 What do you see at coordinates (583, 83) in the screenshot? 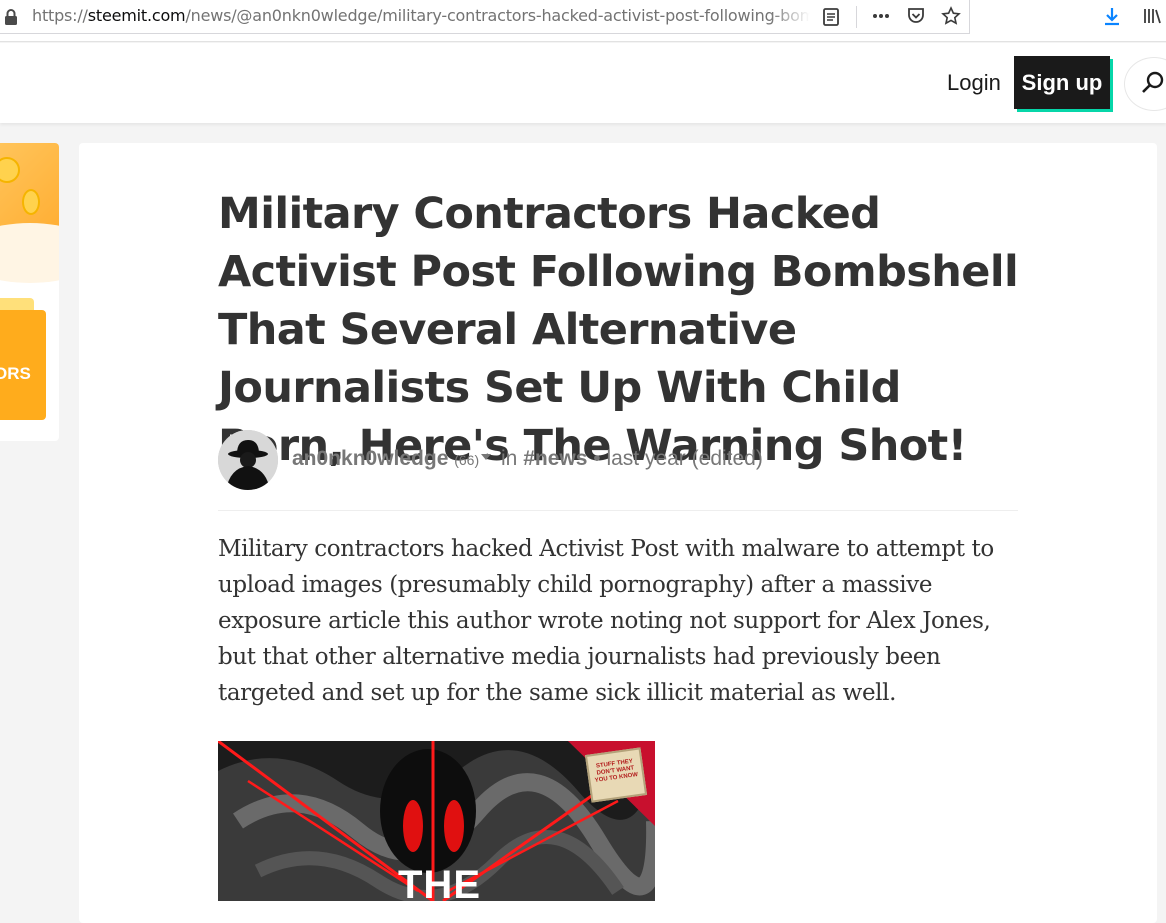
I see `site-header: Login Sign up` at bounding box center [583, 83].